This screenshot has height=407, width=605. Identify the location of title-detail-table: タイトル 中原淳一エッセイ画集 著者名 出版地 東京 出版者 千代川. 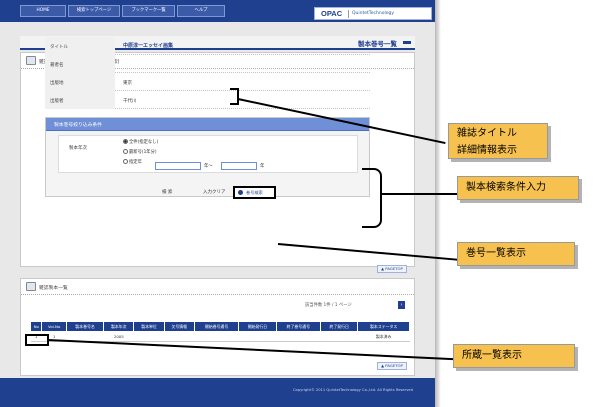
(207, 73).